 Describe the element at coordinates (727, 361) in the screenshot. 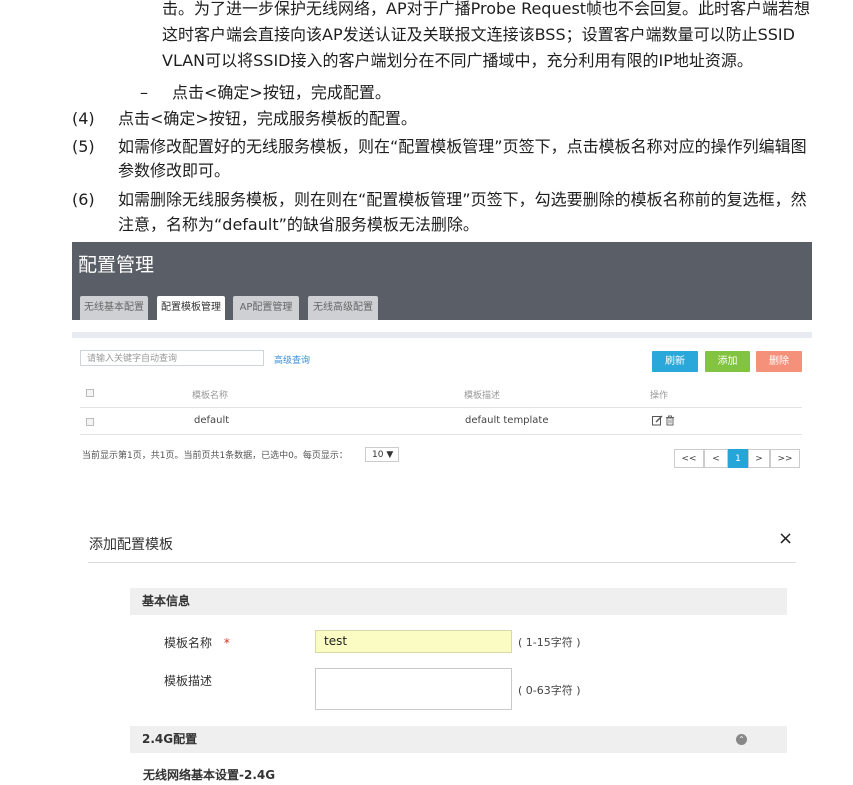

I see `add-button: 添加` at that location.